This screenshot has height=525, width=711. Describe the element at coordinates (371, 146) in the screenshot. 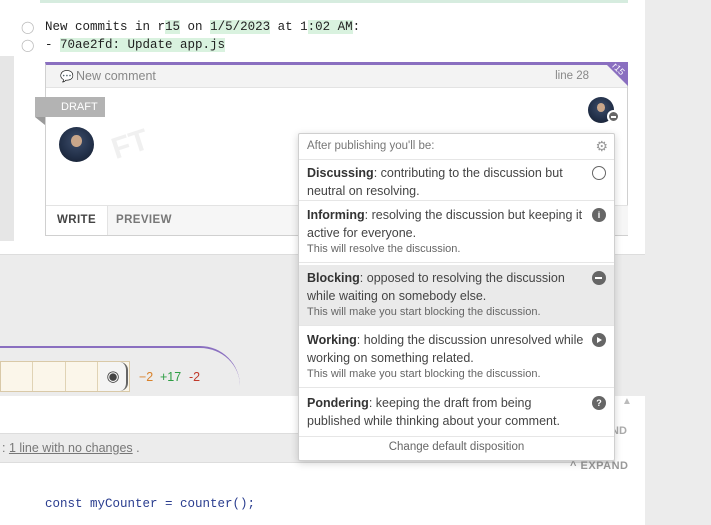

I see `disposition-header-text: After publishing you'll be:` at that location.